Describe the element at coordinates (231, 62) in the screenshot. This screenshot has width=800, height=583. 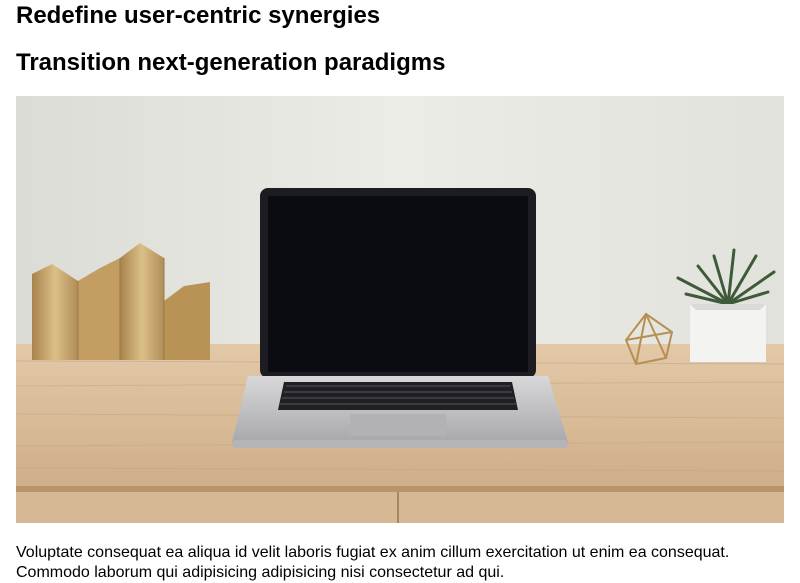
I see `page-subtitle: Transition next-generation paradigms` at that location.